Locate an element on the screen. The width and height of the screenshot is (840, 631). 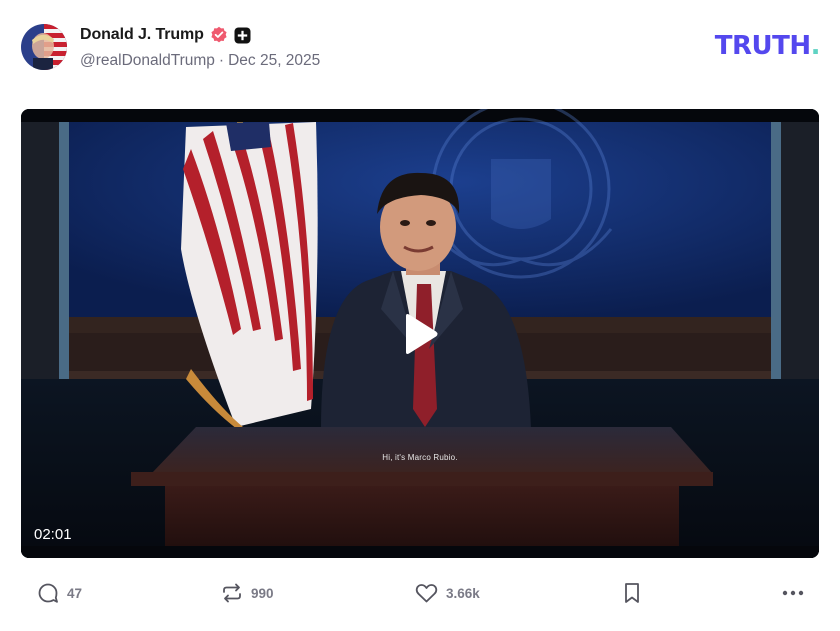
post-meta: @realDonaldTrump · Dec 25, 2025 is located at coordinates (200, 61).